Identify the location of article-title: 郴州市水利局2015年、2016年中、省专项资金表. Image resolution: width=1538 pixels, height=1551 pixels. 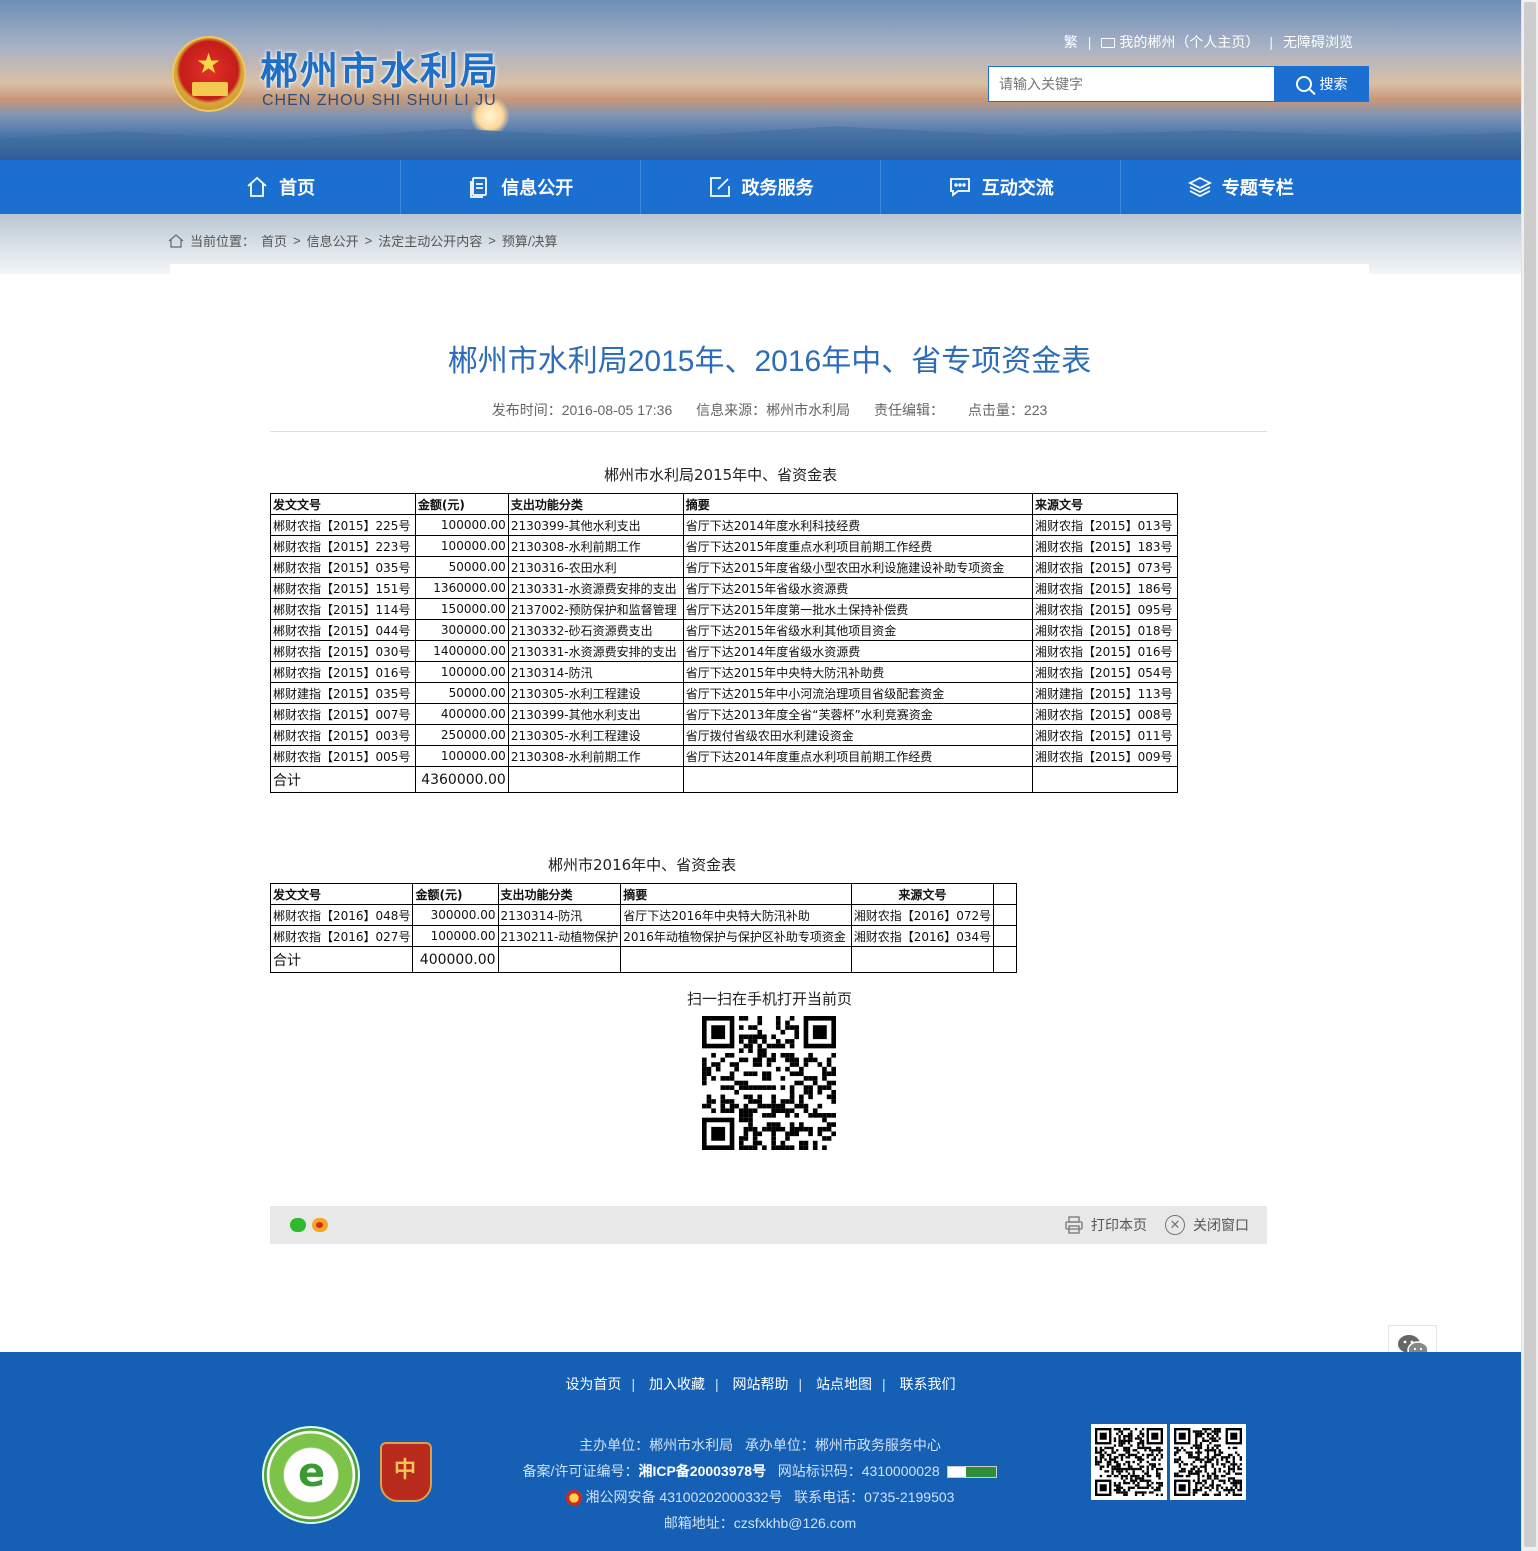
(769, 361).